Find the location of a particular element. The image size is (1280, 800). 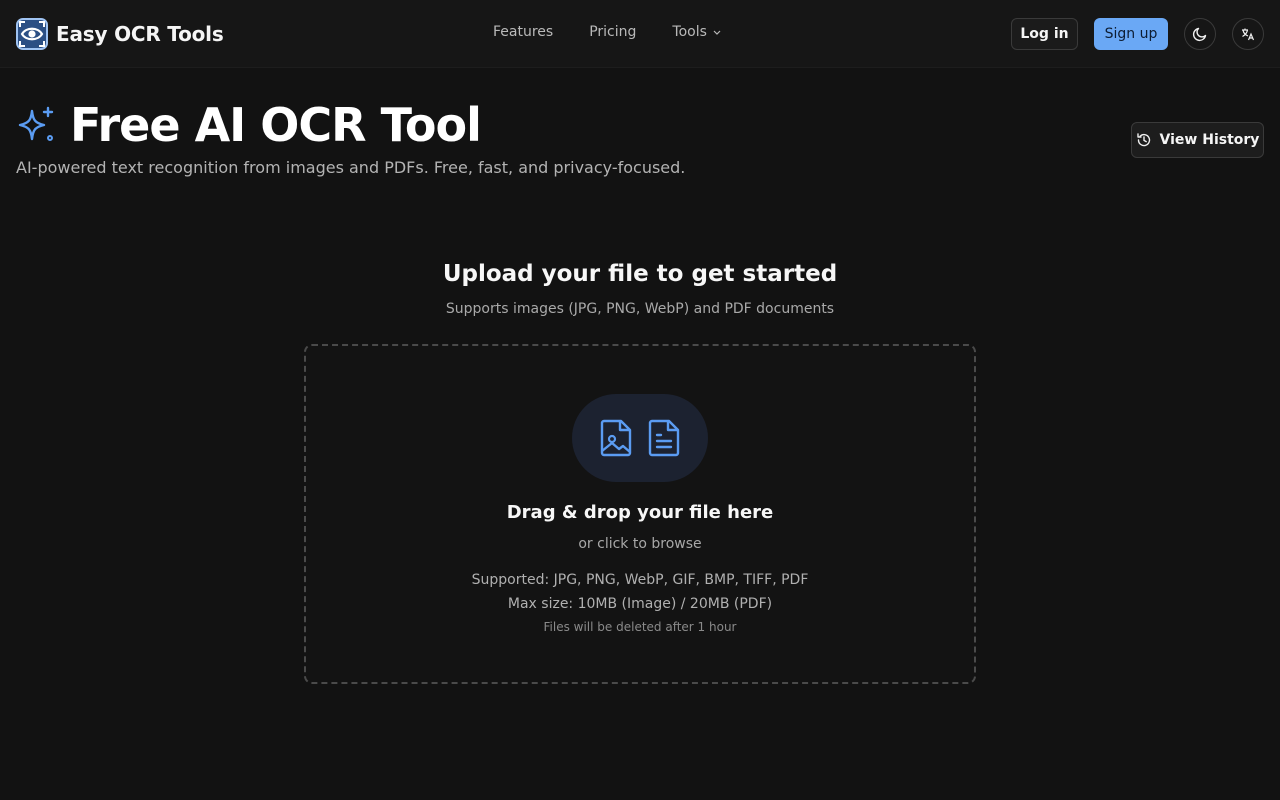

brand-link: Easy OCR Tools is located at coordinates (120, 34).